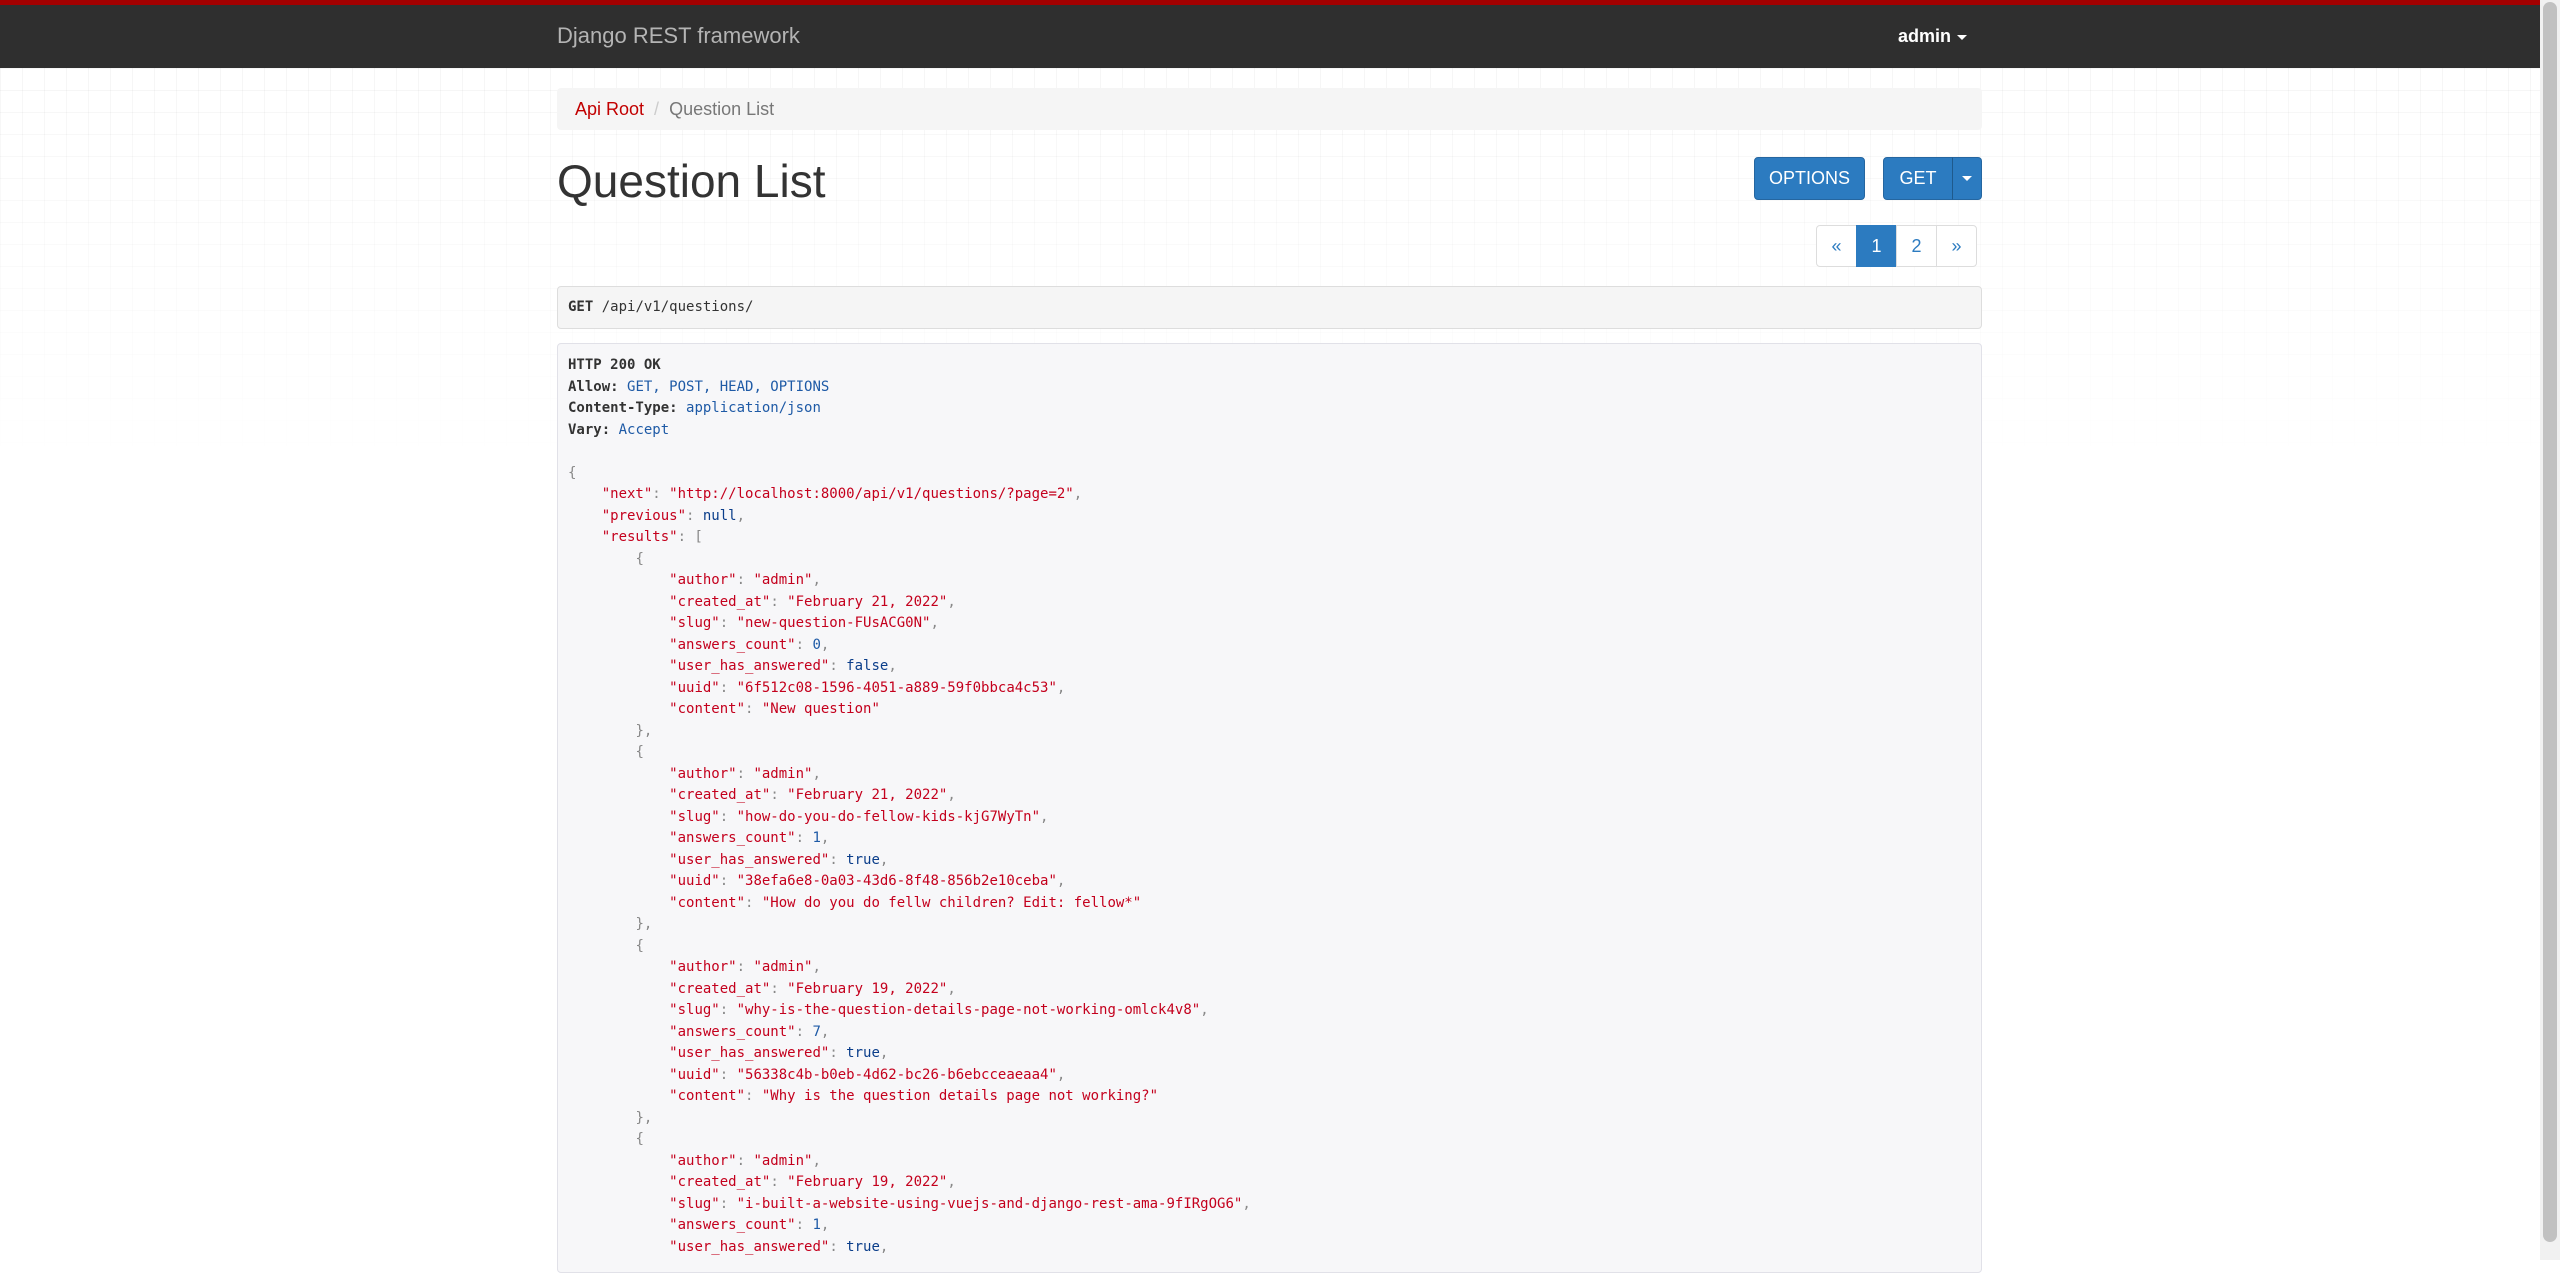 The image size is (2560, 1273). Describe the element at coordinates (1956, 246) in the screenshot. I see `pagination-next: »` at that location.